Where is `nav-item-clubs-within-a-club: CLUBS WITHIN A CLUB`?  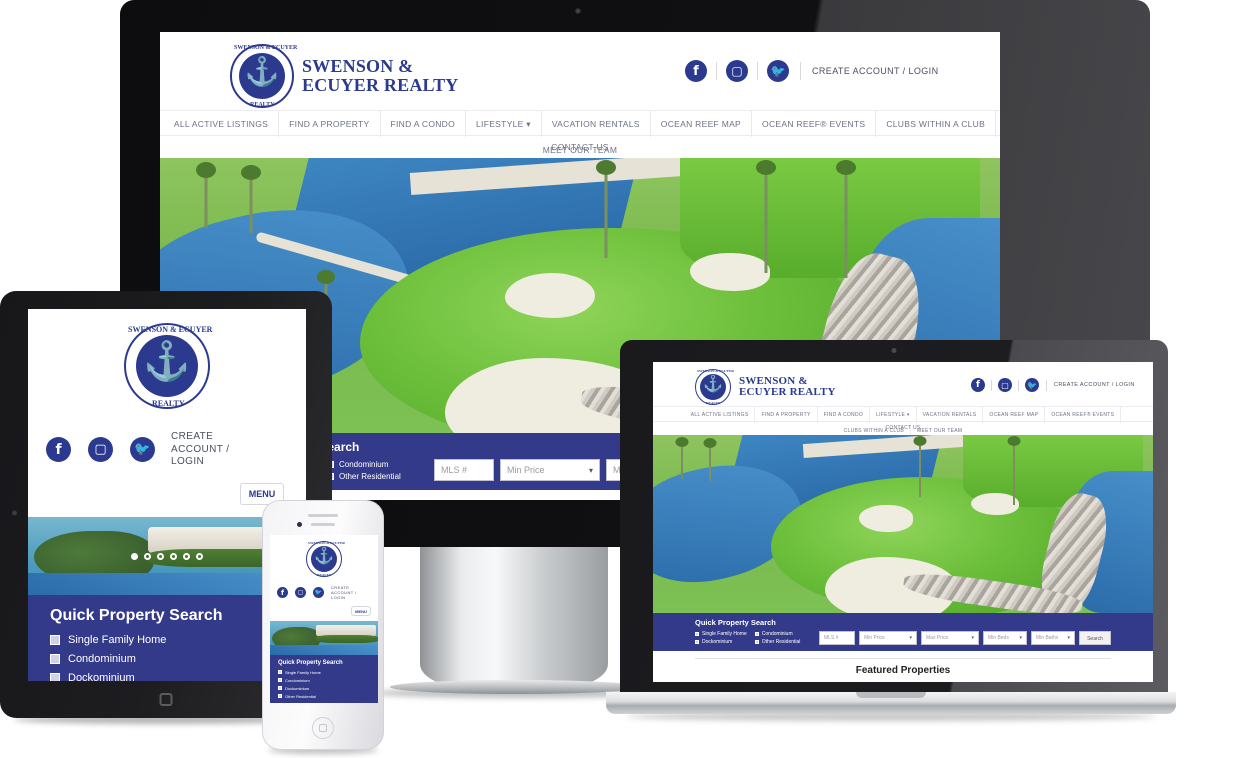 nav-item-clubs-within-a-club: CLUBS WITHIN A CLUB is located at coordinates (936, 124).